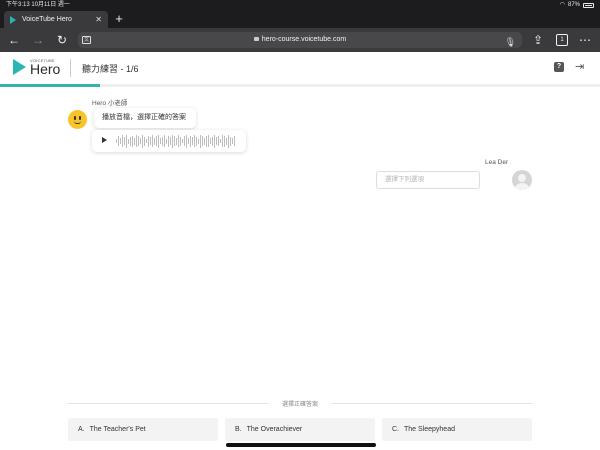 The image size is (600, 450). What do you see at coordinates (585, 40) in the screenshot?
I see `more-icon: ⋯` at bounding box center [585, 40].